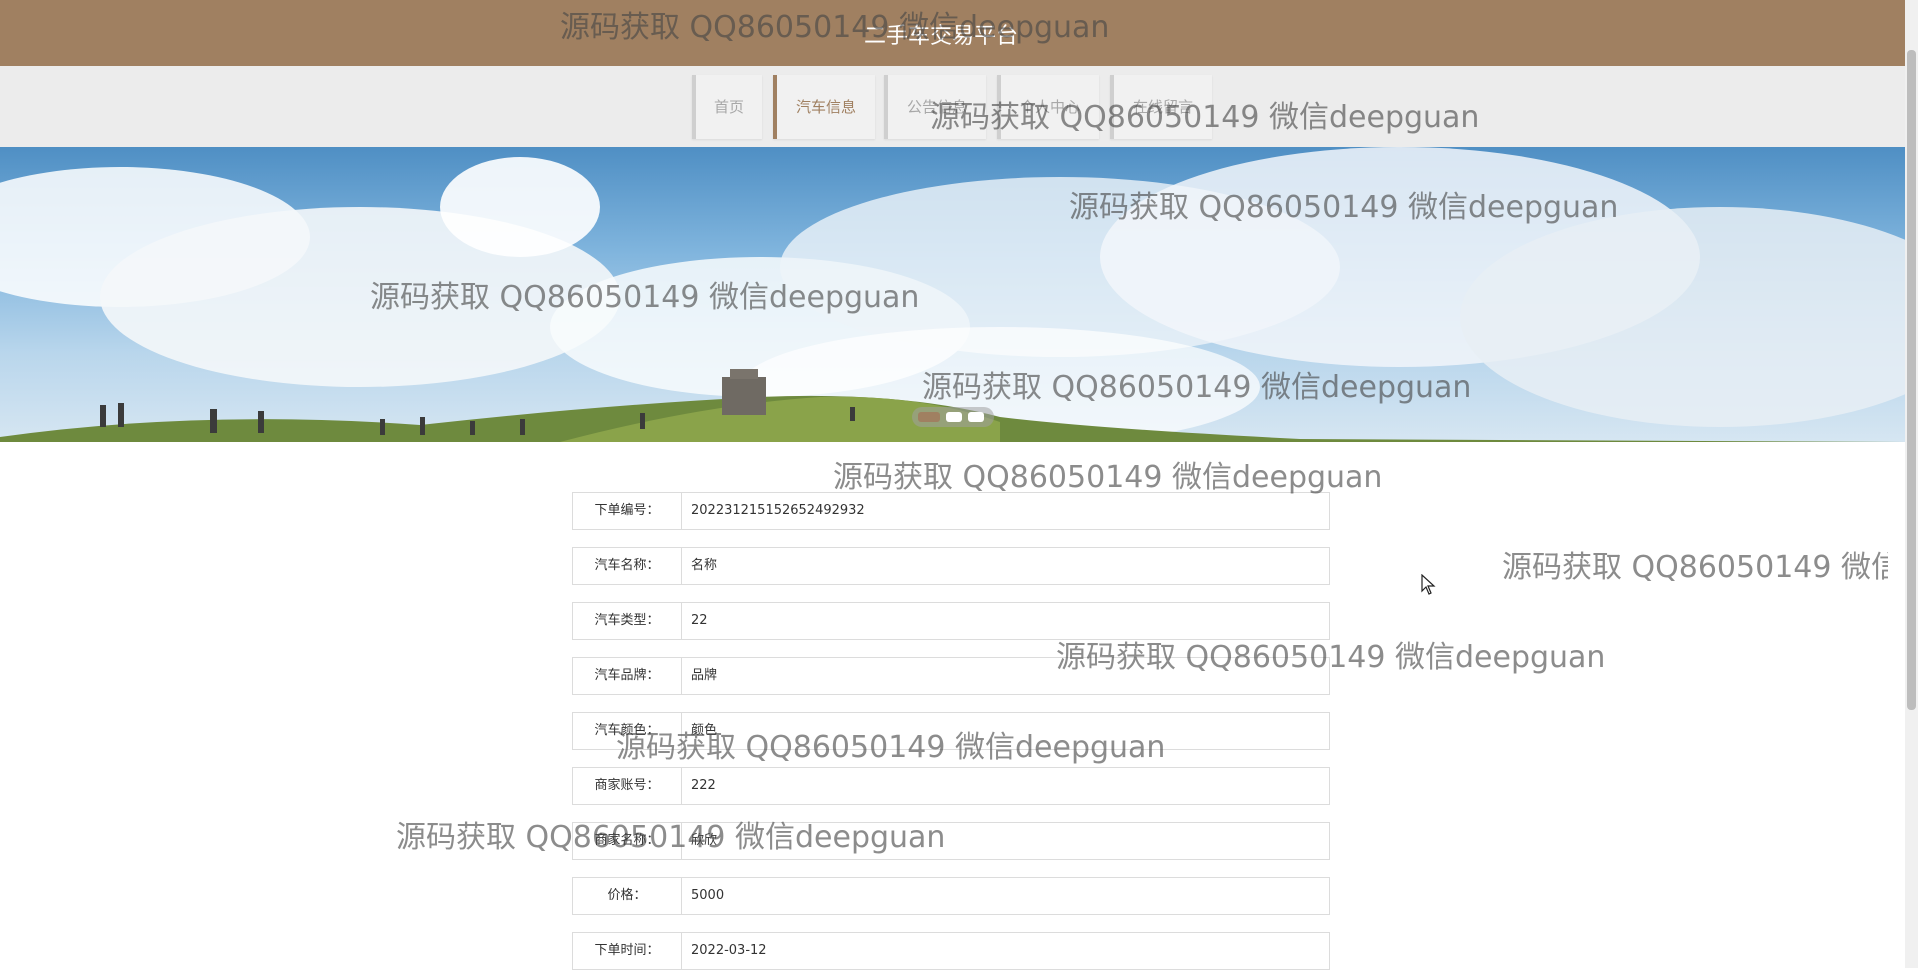 The image size is (1918, 970). Describe the element at coordinates (951, 951) in the screenshot. I see `field-row-order-time: 下单时间： 2022-03-12` at that location.